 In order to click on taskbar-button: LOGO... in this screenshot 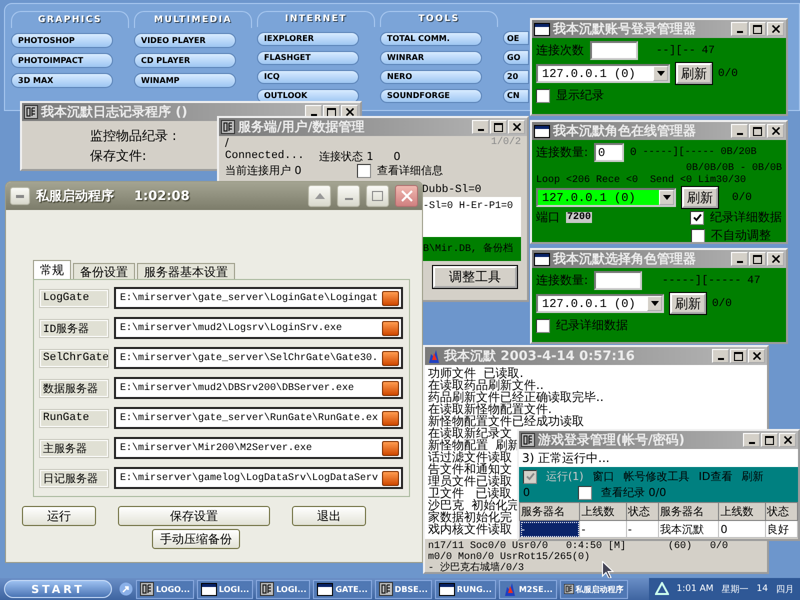, I will do `click(165, 589)`.